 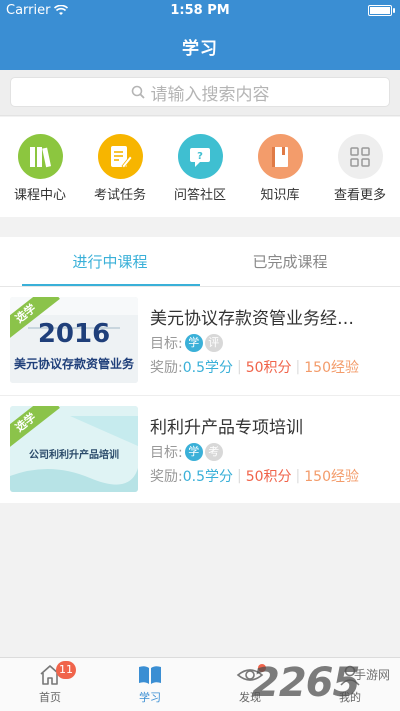 What do you see at coordinates (74, 455) in the screenshot?
I see `thumb-caption: 公司利利升产品培训` at bounding box center [74, 455].